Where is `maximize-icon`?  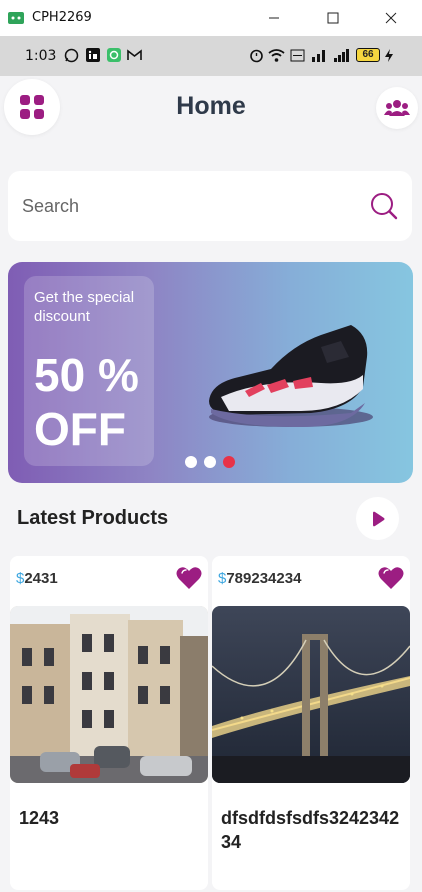
maximize-icon is located at coordinates (333, 18).